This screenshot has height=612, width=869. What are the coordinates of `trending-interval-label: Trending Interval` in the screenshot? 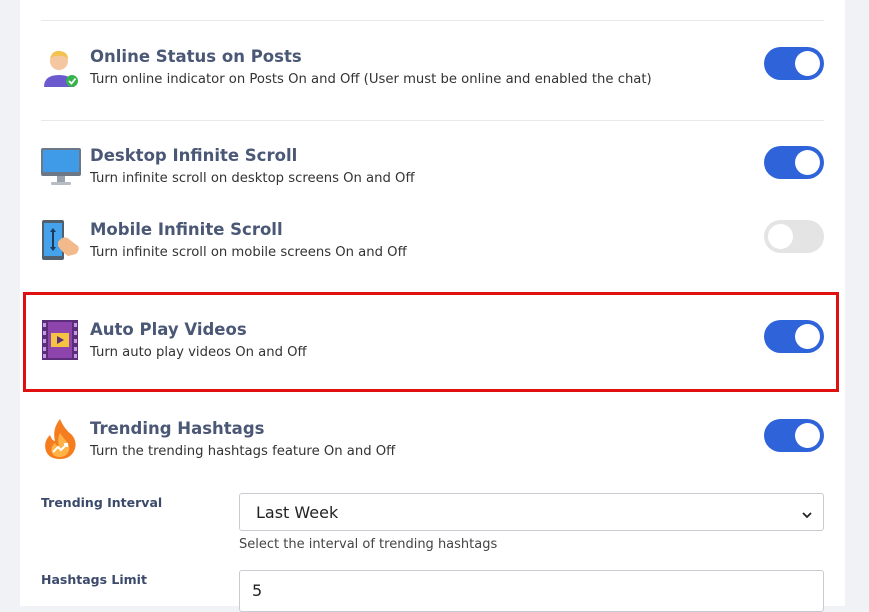 It's located at (102, 502).